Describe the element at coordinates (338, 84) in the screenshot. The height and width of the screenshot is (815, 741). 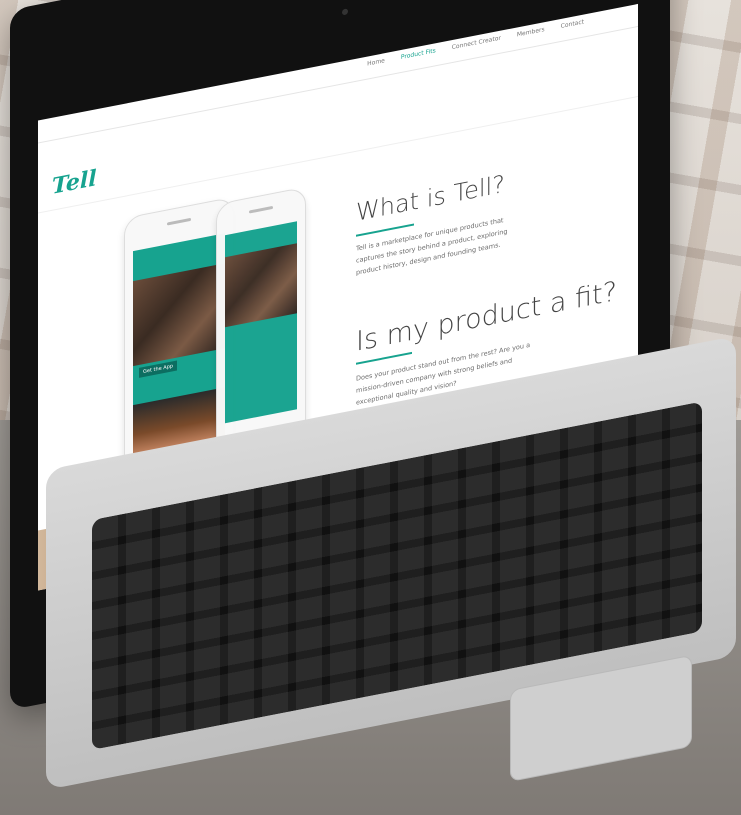
I see `nav-divider` at that location.